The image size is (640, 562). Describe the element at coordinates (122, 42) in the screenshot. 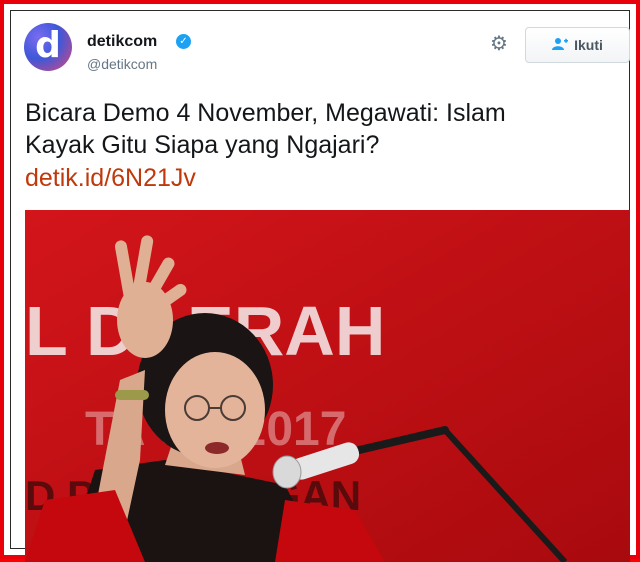

I see `account-name: detikcom` at that location.